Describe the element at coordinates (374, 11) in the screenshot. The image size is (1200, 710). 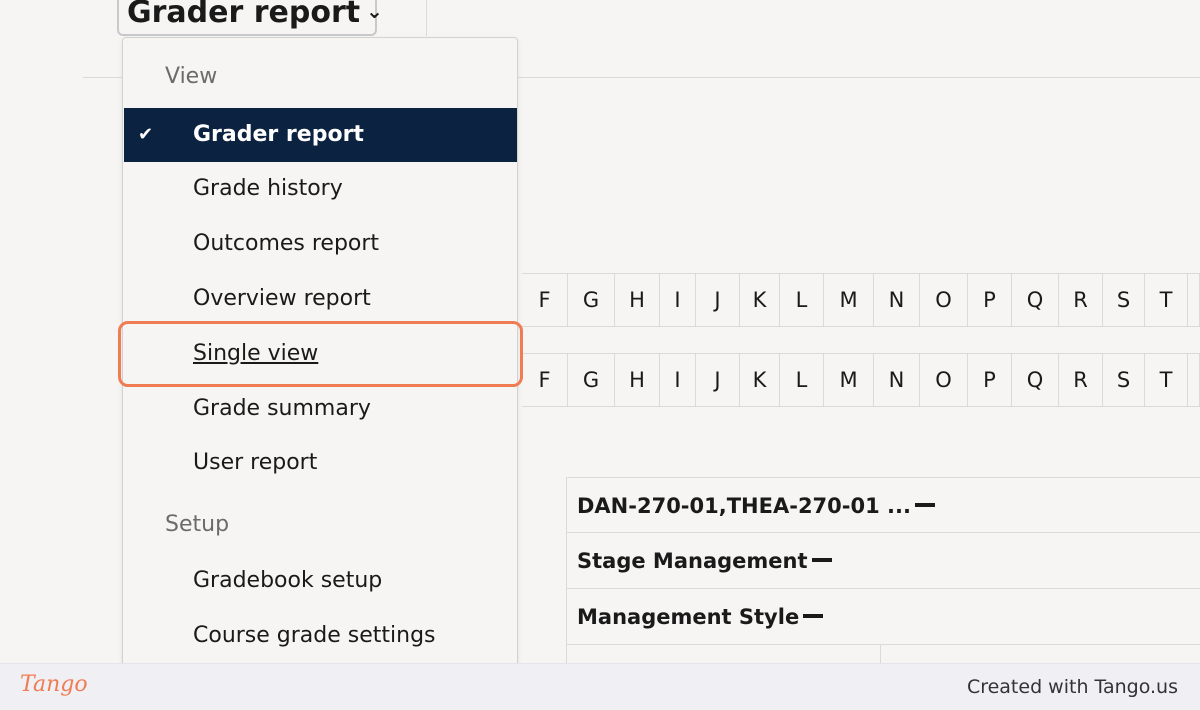
I see `chevron-down-icon: ⌄` at that location.